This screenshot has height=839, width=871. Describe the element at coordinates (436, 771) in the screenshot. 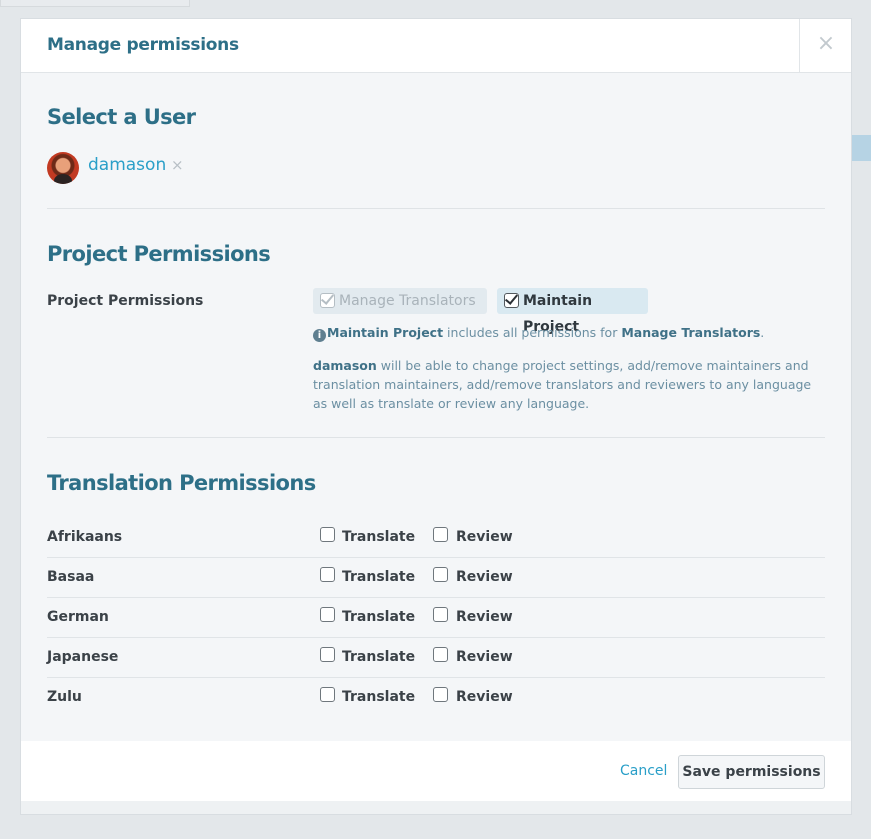

I see `modal-footer: Cancel Save permissions` at that location.